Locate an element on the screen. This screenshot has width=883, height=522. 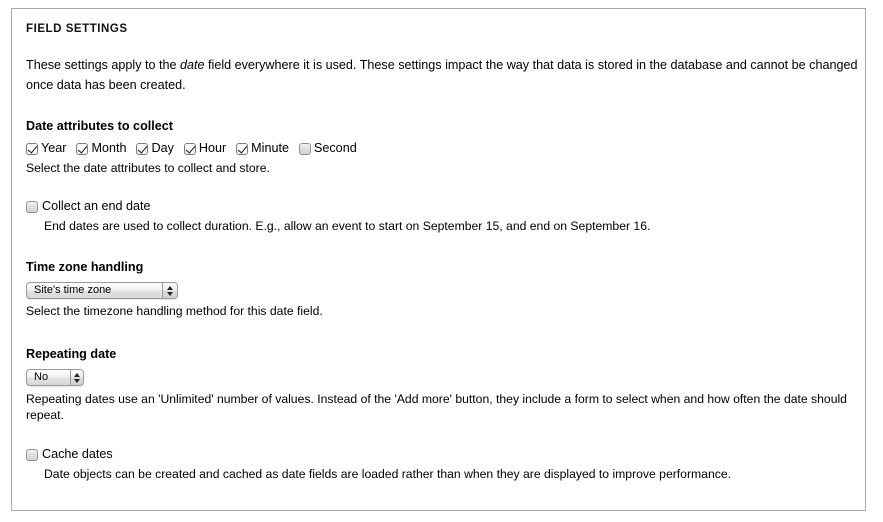
checkbox-cache-dates-box is located at coordinates (32, 454).